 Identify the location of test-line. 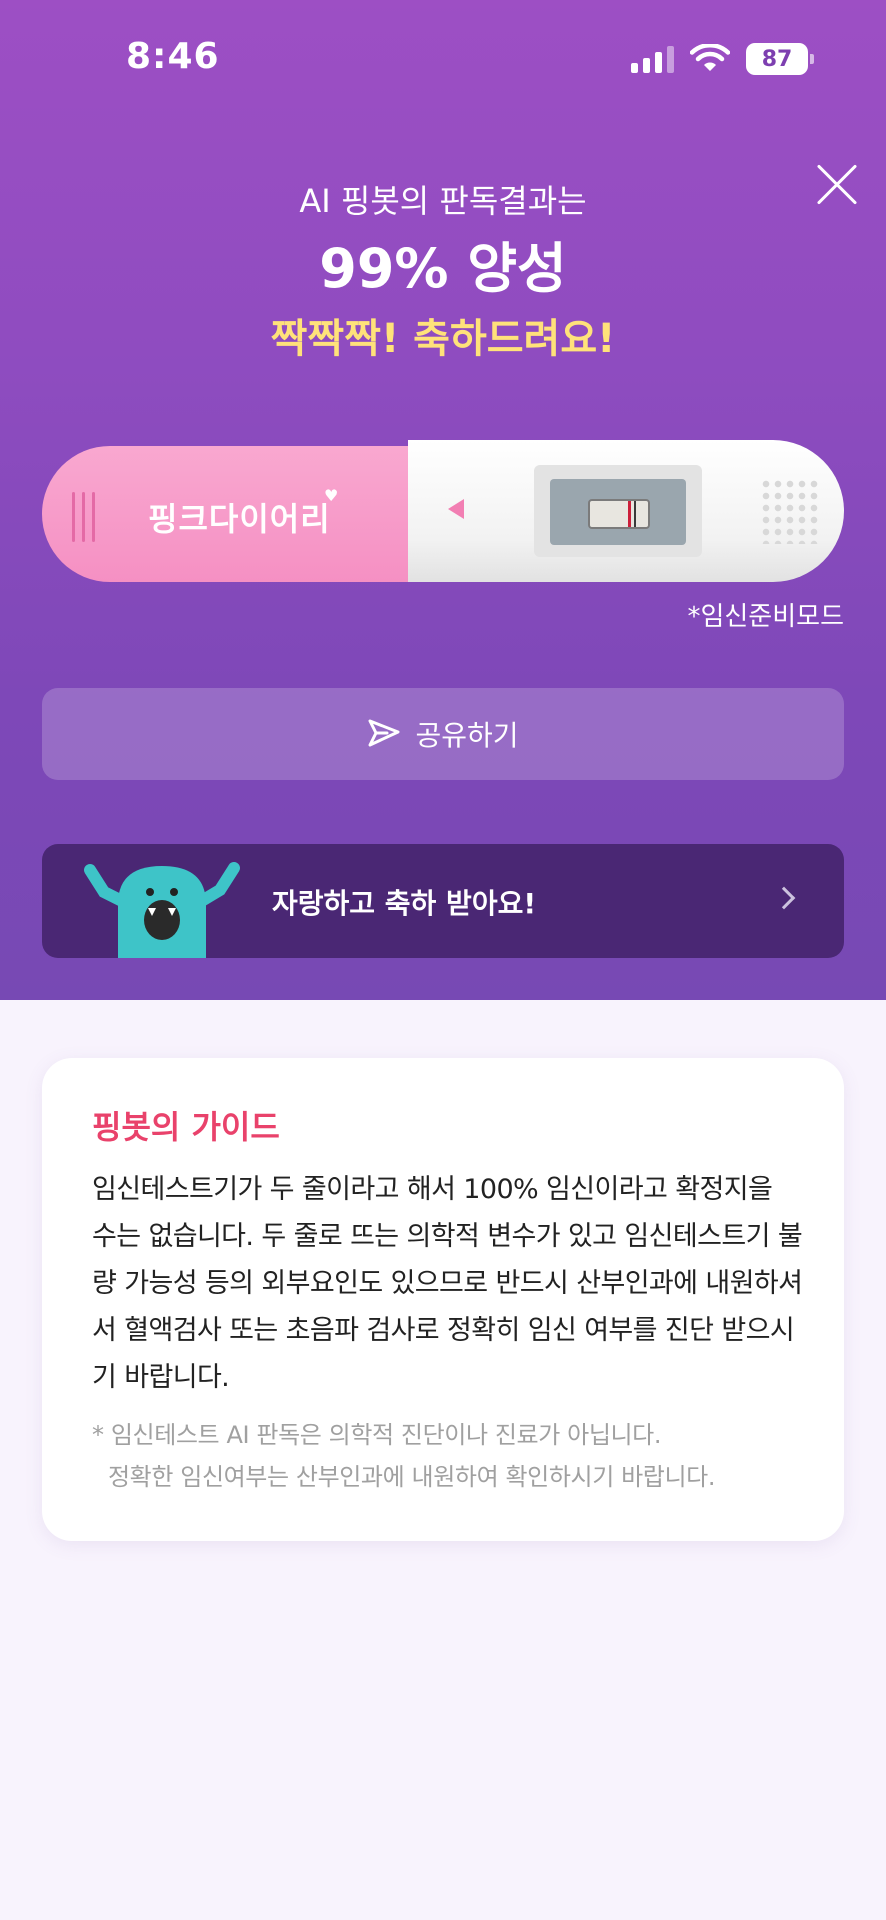
(629, 514).